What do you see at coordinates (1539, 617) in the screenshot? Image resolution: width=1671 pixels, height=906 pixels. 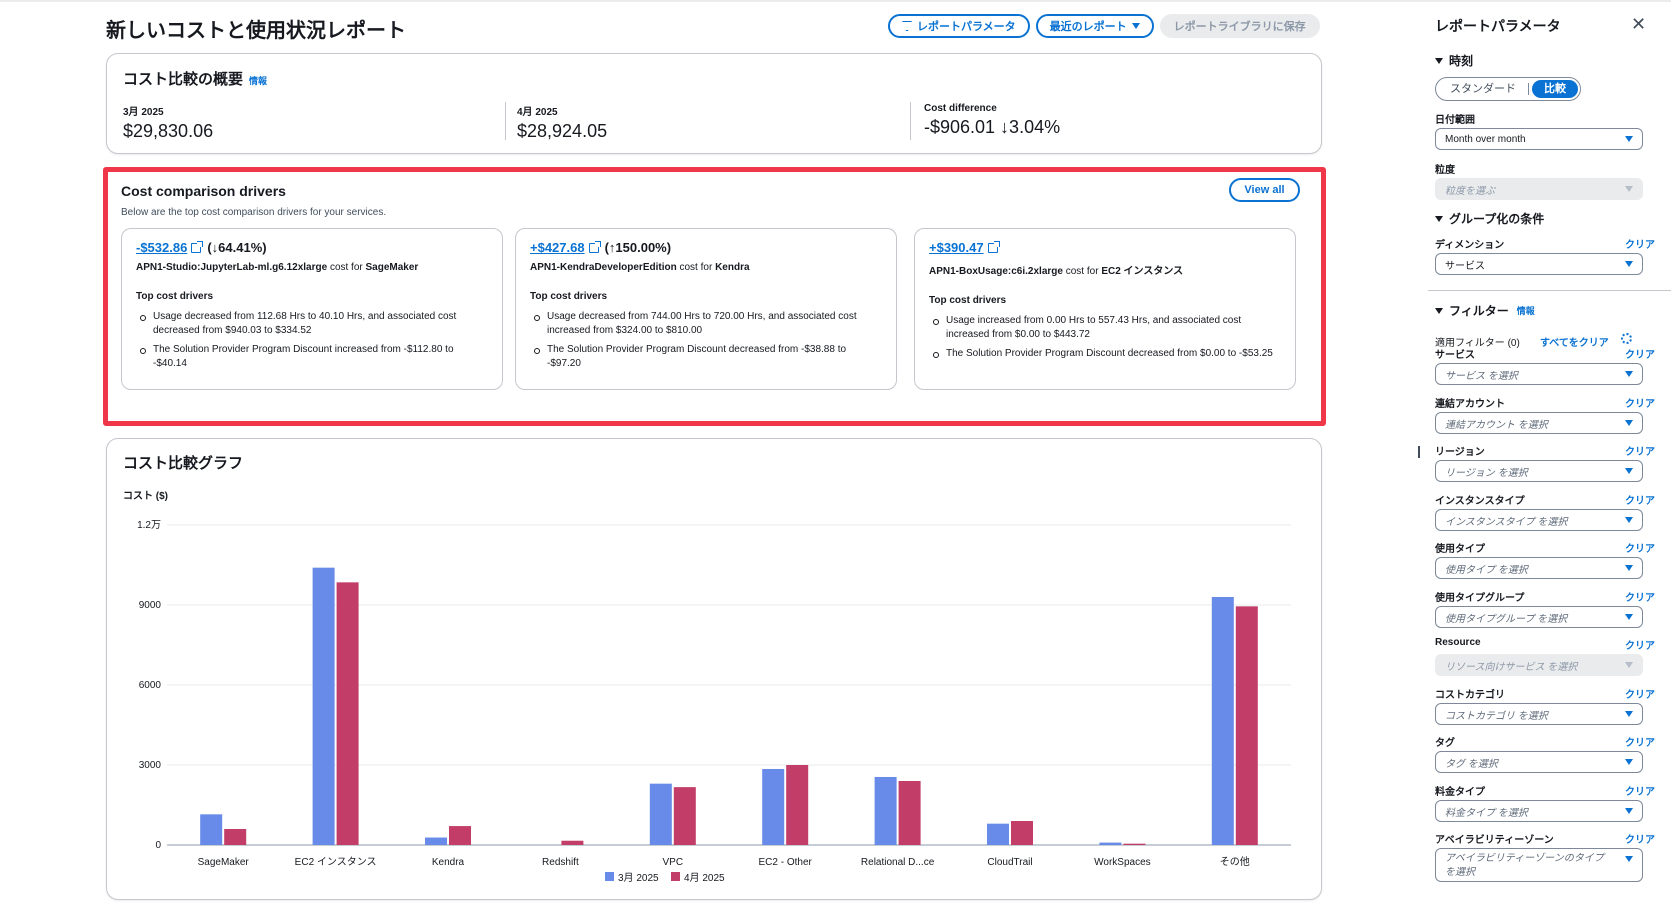 I see `filter-select: 使用タイプグループ を選択` at bounding box center [1539, 617].